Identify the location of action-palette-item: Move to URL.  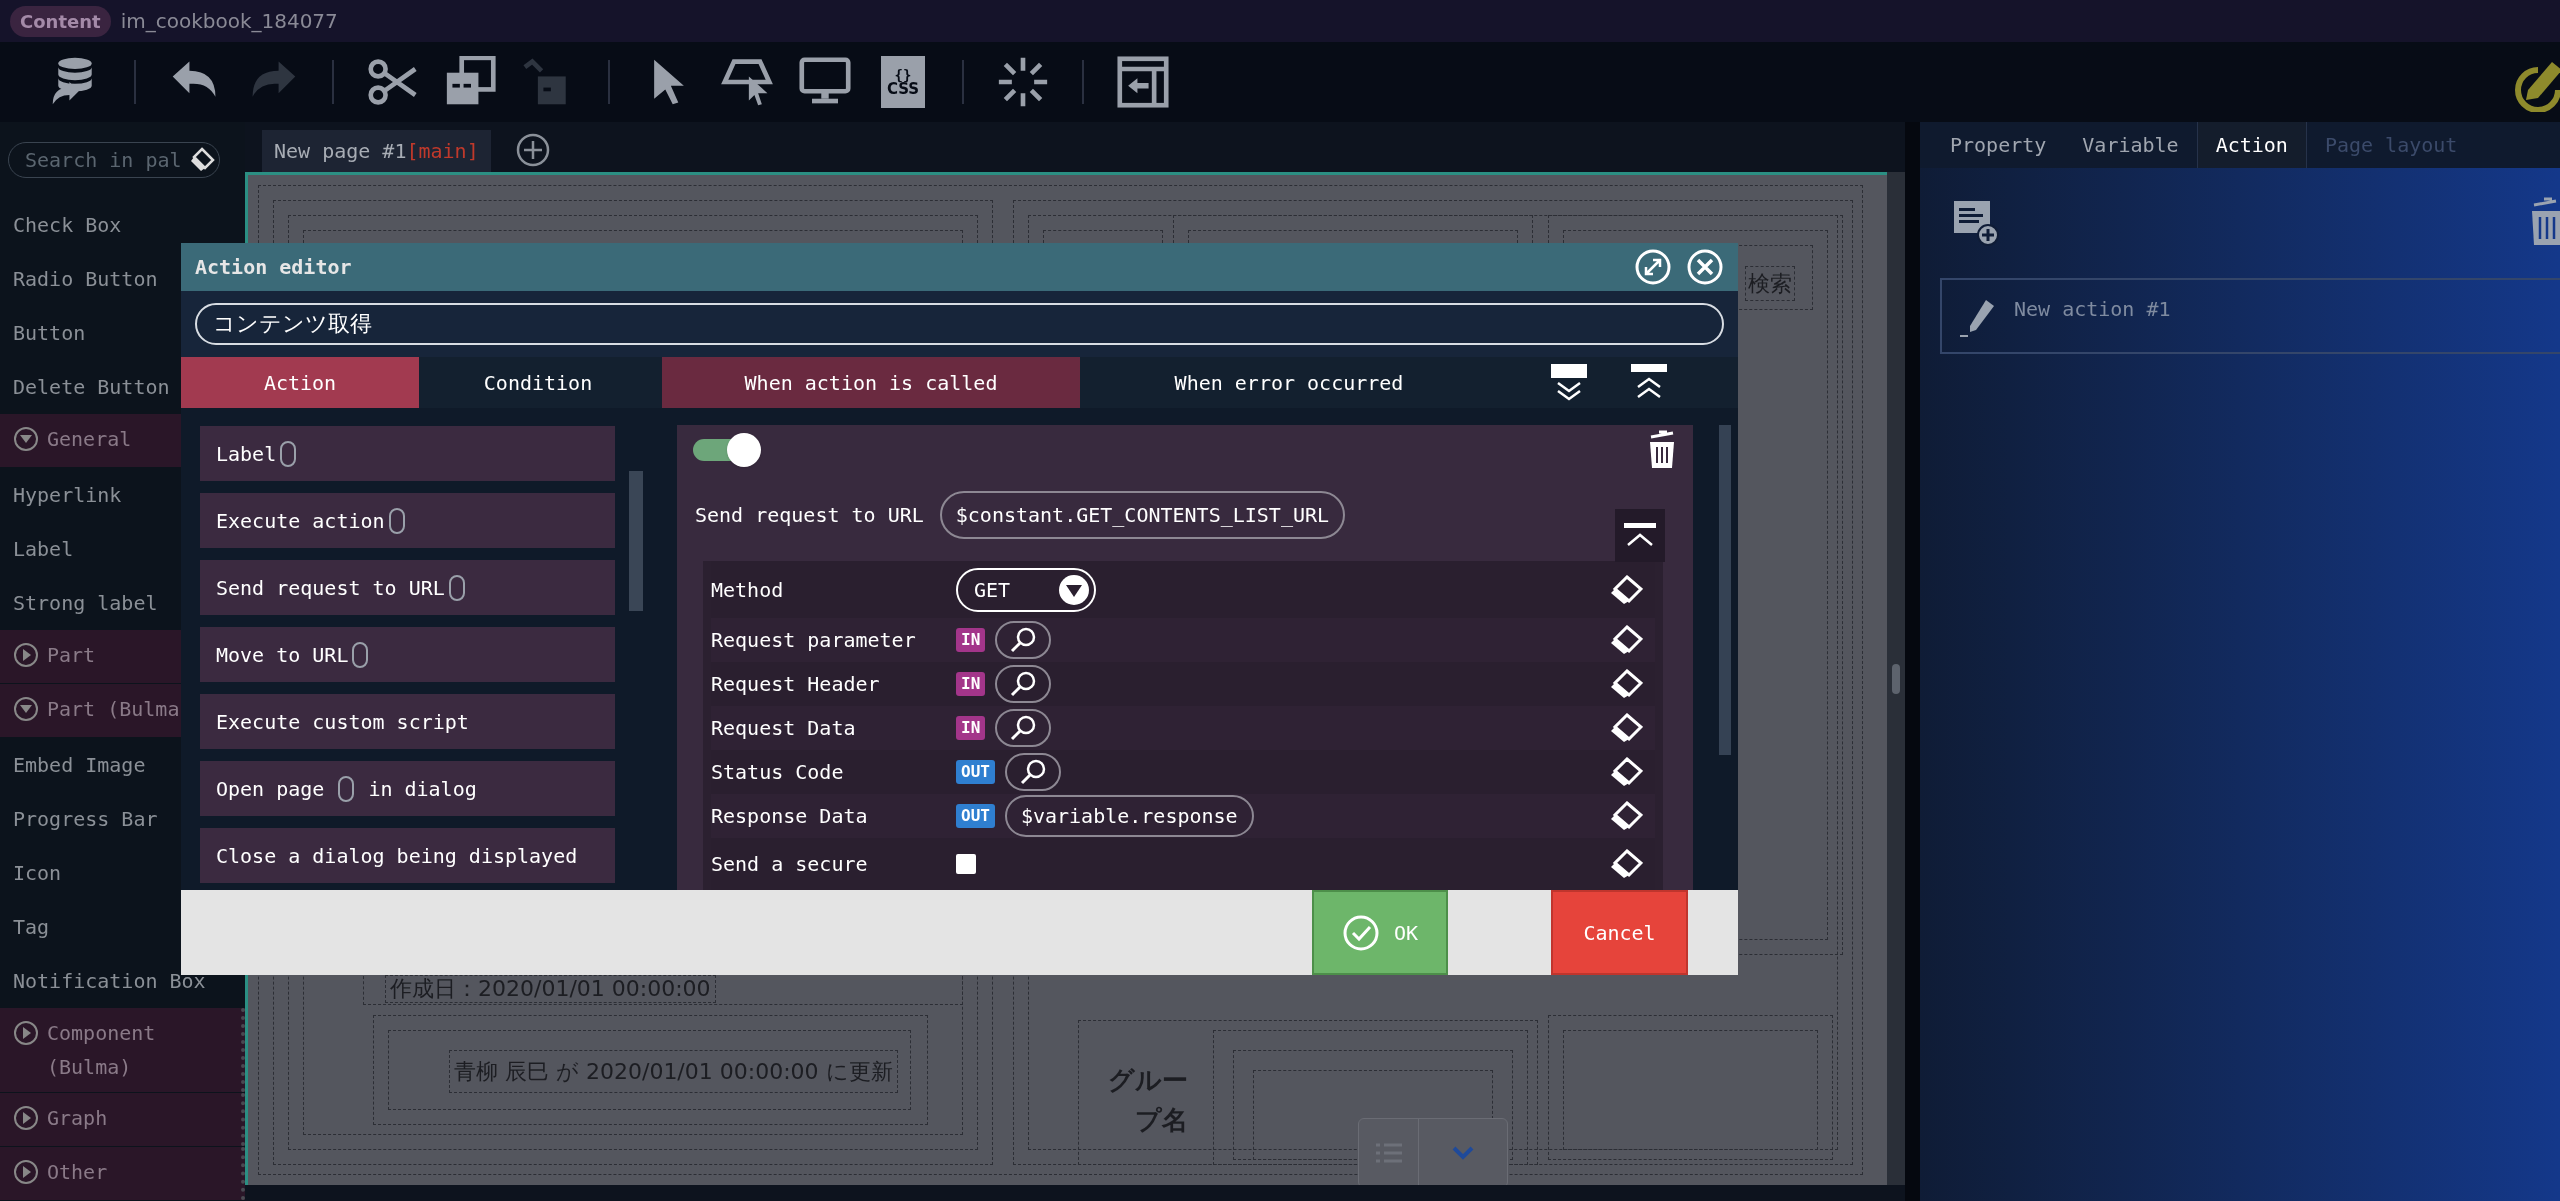
(407, 654).